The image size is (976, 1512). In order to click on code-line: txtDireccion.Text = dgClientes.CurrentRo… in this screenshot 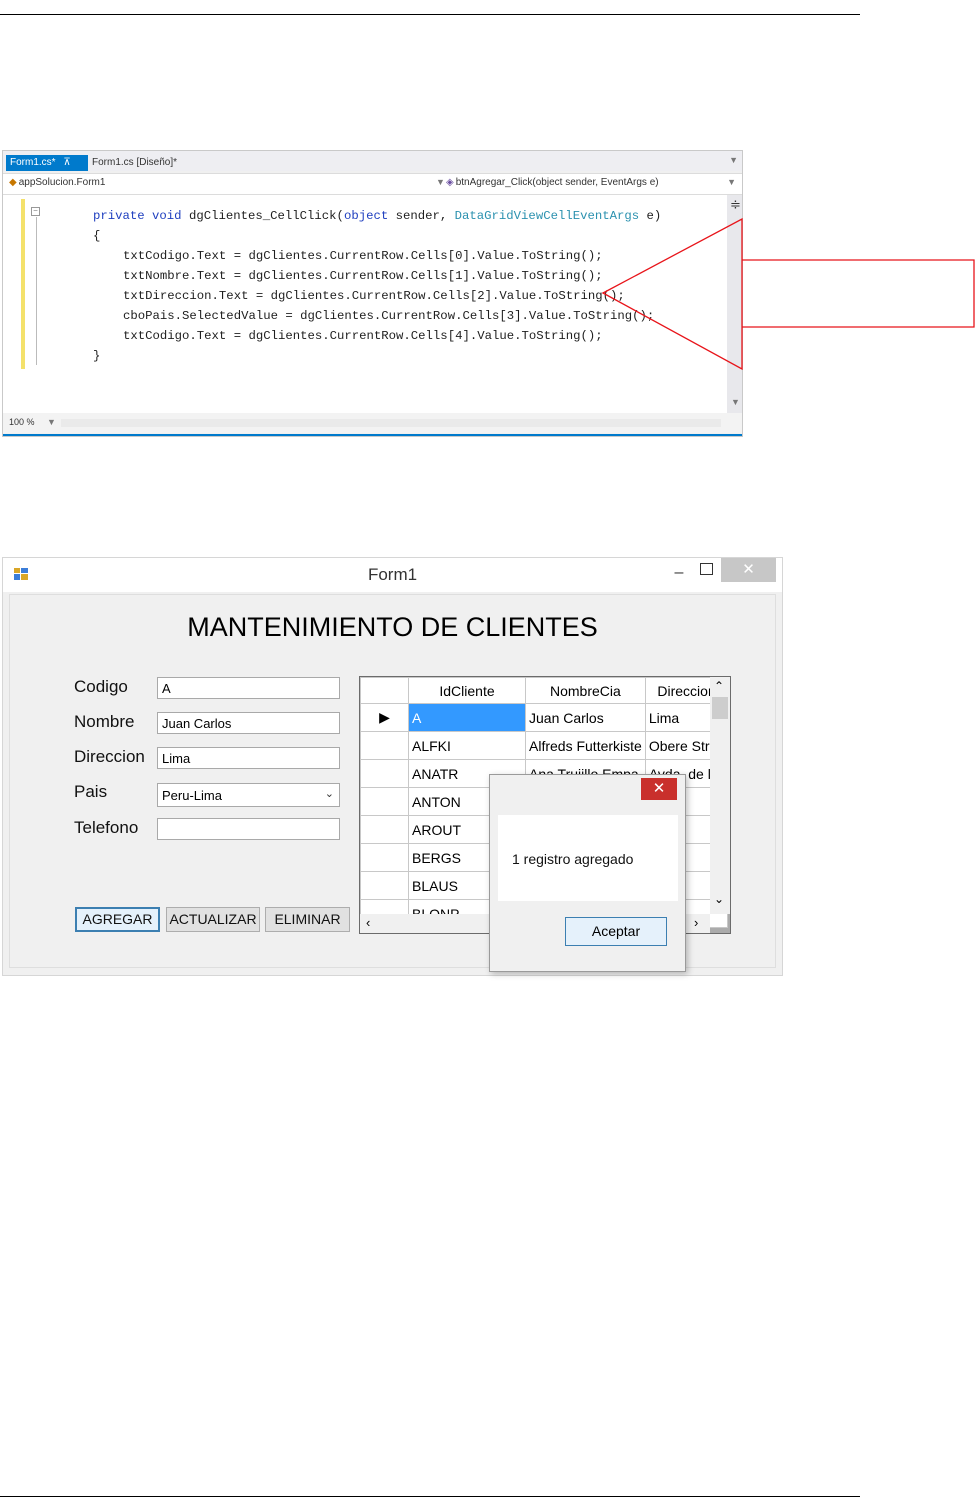, I will do `click(374, 296)`.